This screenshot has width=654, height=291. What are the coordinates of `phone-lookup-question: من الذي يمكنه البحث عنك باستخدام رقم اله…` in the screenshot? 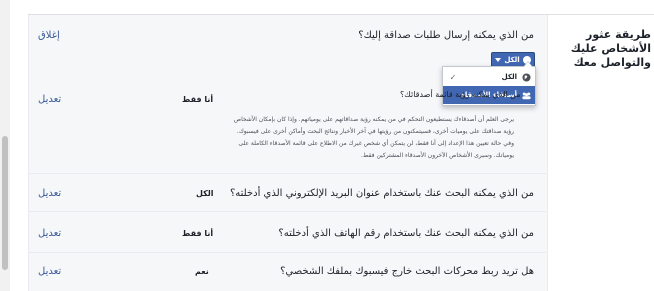 It's located at (406, 233).